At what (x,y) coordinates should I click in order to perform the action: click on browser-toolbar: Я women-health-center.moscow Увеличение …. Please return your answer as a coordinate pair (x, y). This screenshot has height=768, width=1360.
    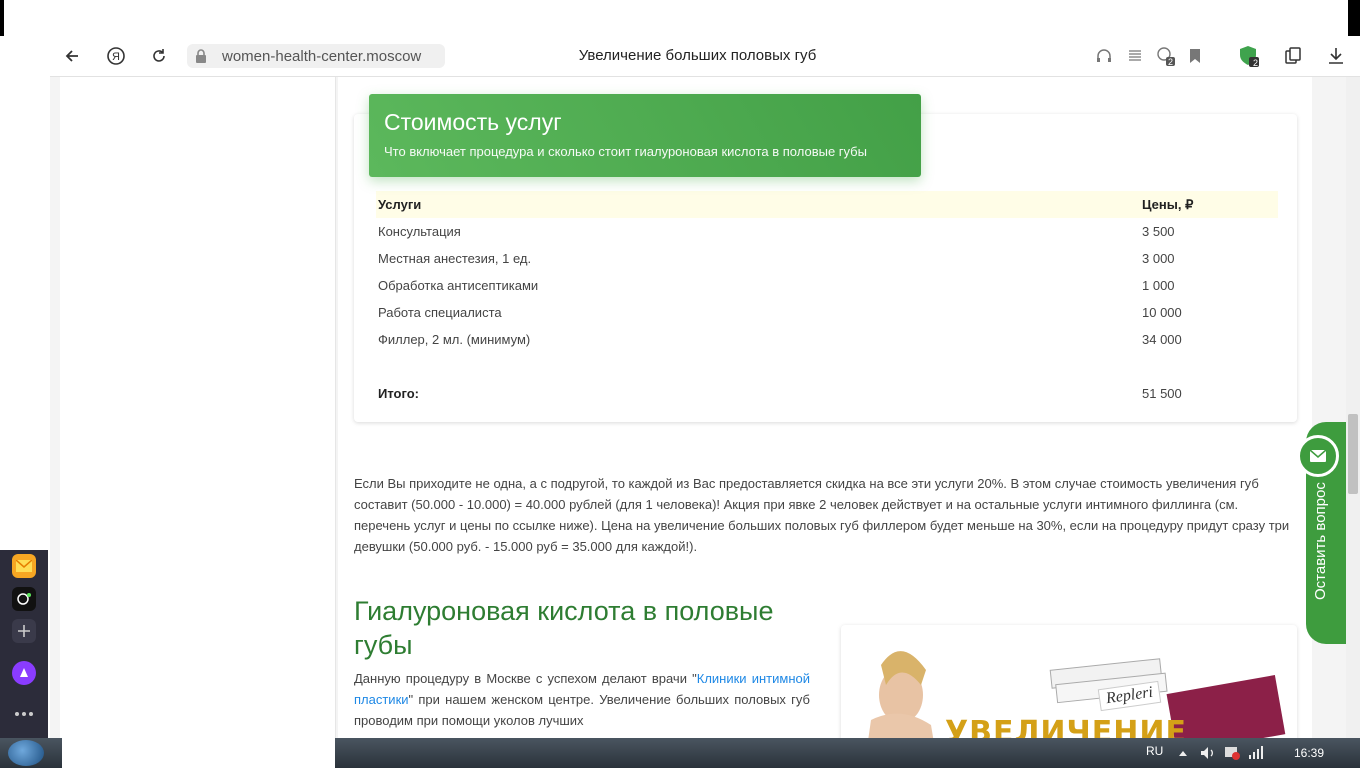
    Looking at the image, I should click on (705, 56).